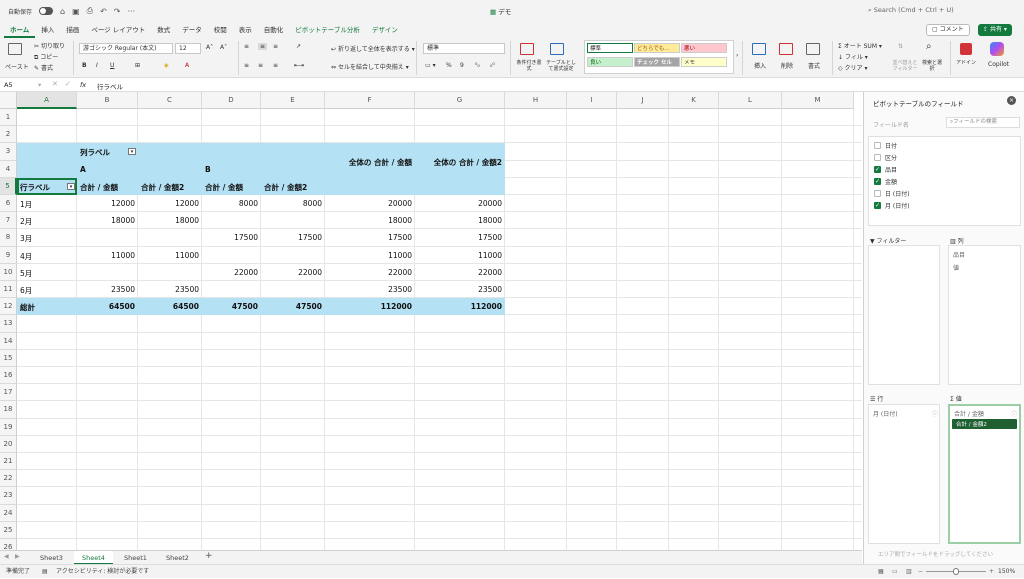 This screenshot has width=1024, height=579. What do you see at coordinates (8, 393) in the screenshot?
I see `row-header: 17` at bounding box center [8, 393].